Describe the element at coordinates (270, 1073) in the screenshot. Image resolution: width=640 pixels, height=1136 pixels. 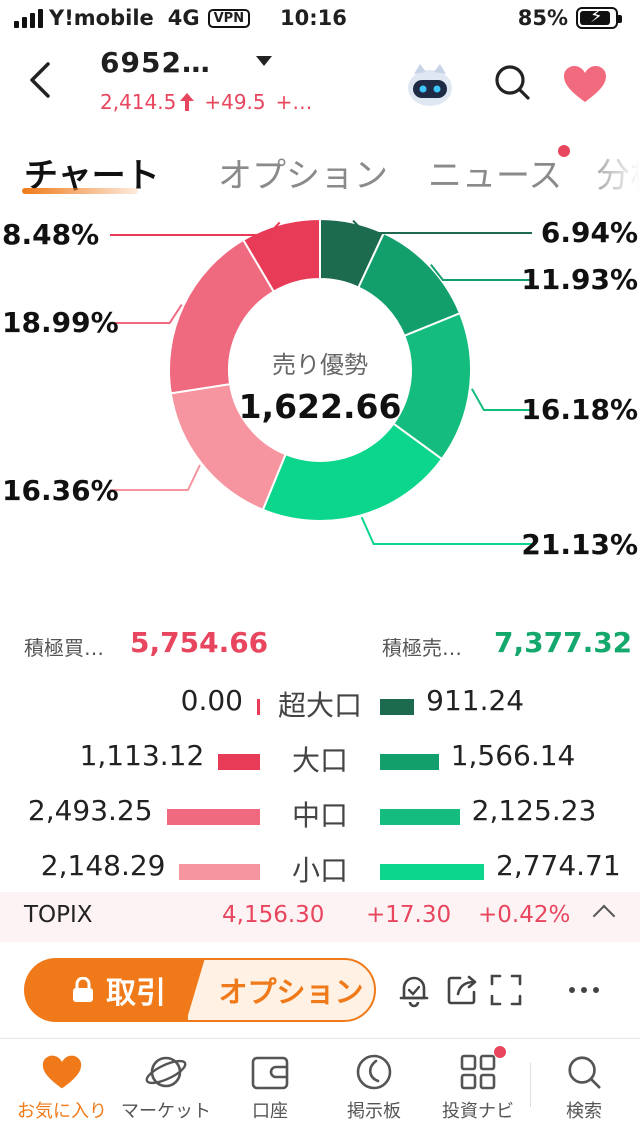
I see `wallet-icon` at that location.